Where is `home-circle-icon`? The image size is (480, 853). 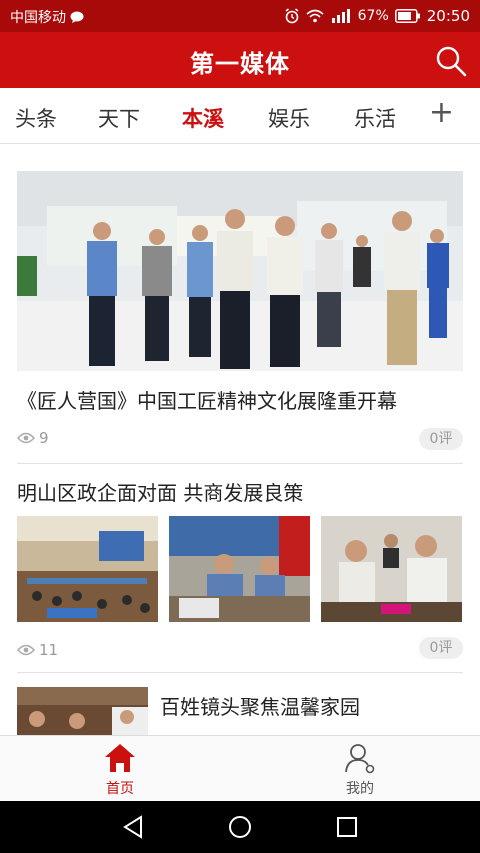 home-circle-icon is located at coordinates (240, 827).